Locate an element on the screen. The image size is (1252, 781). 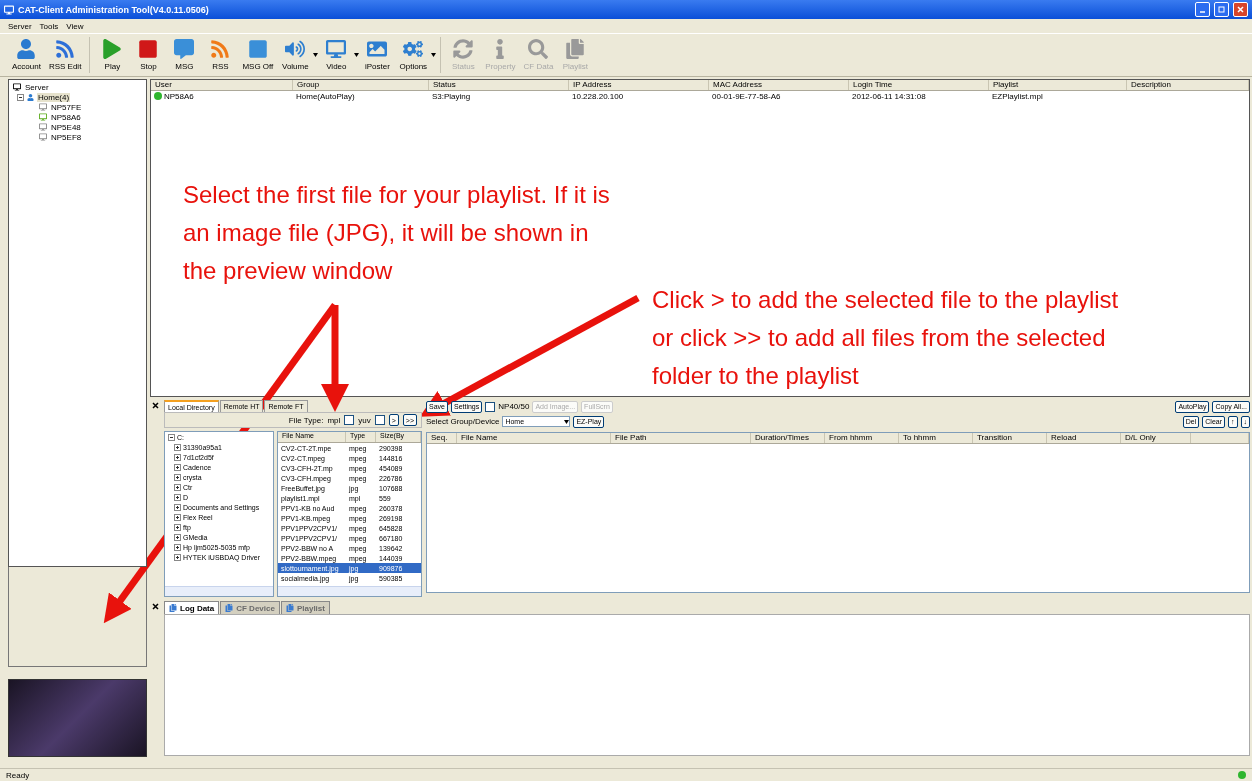
toolbar-button: MSG Off is located at coordinates (258, 55).